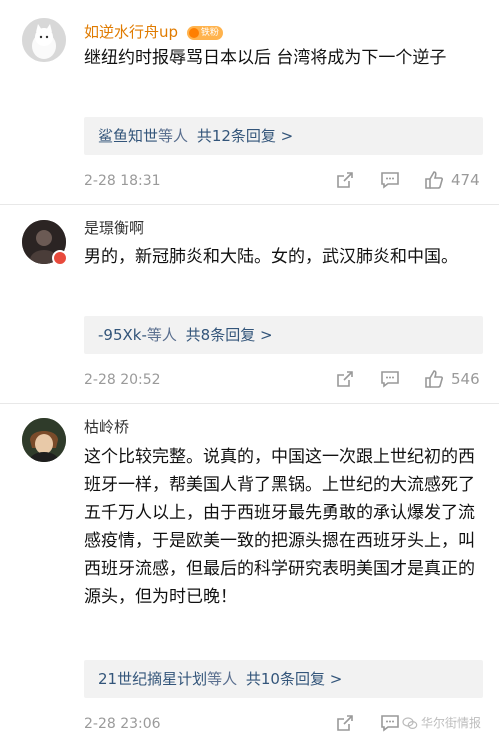  What do you see at coordinates (128, 136) in the screenshot?
I see `reply-users: 鲨鱼知世` at bounding box center [128, 136].